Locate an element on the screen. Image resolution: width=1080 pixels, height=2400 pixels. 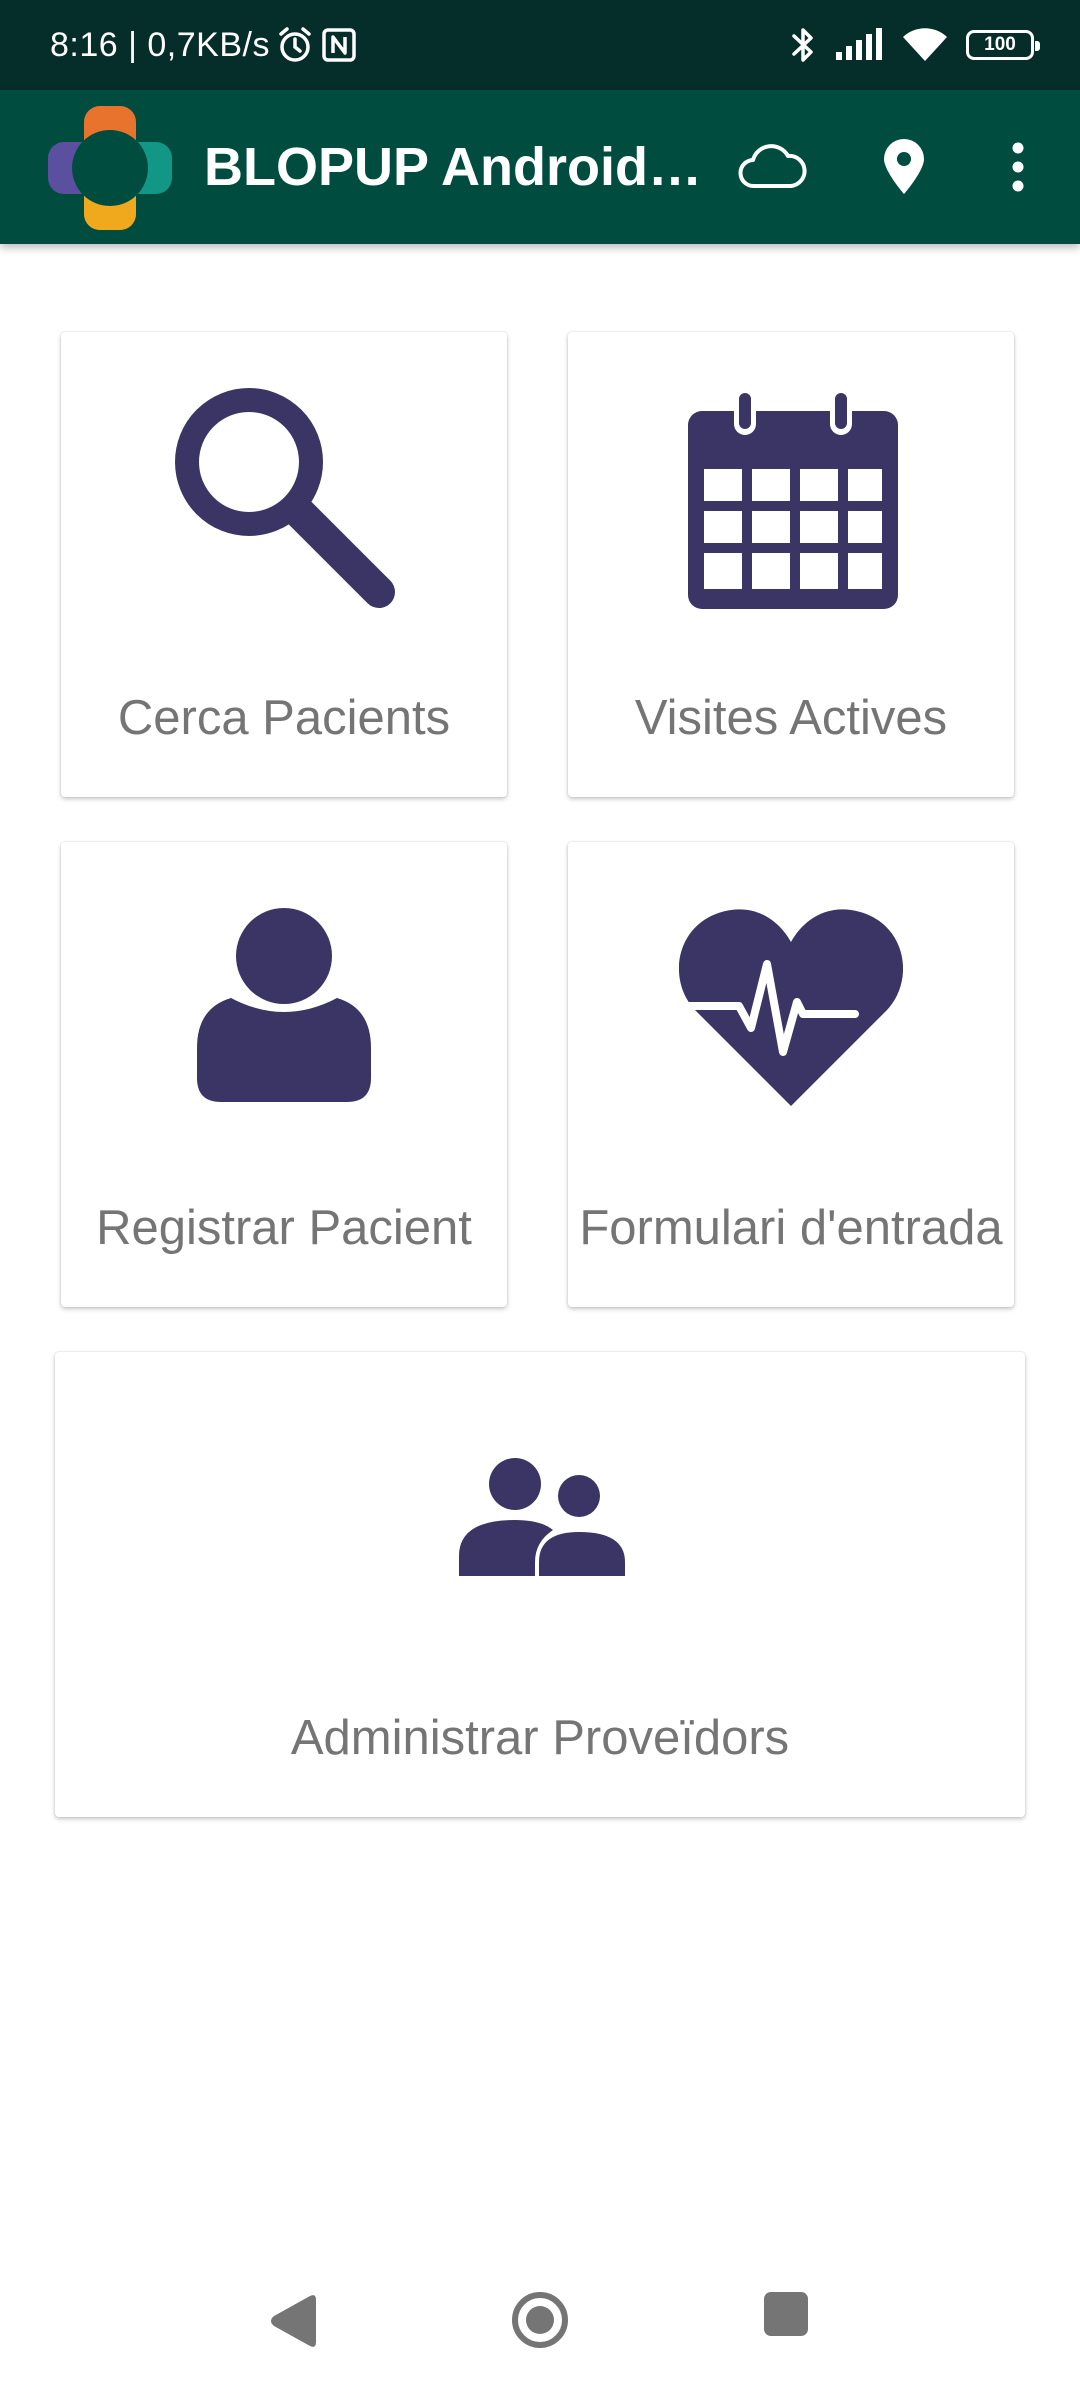
location-button is located at coordinates (904, 167).